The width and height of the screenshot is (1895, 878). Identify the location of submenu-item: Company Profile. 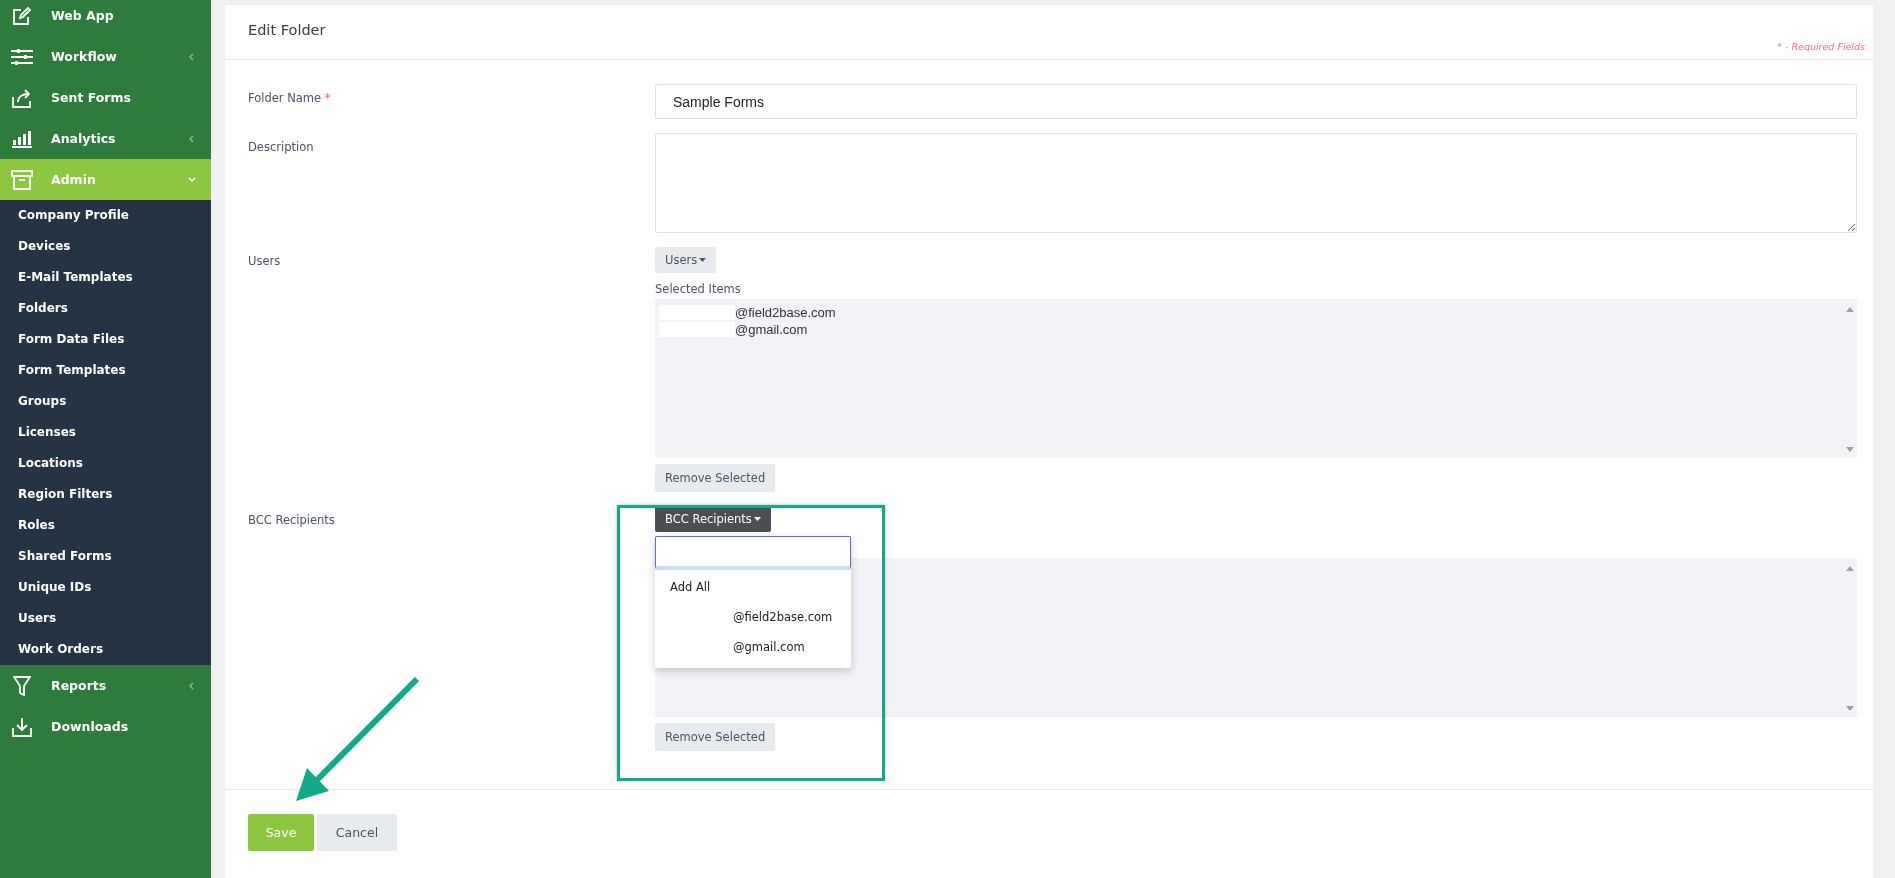
(105, 215).